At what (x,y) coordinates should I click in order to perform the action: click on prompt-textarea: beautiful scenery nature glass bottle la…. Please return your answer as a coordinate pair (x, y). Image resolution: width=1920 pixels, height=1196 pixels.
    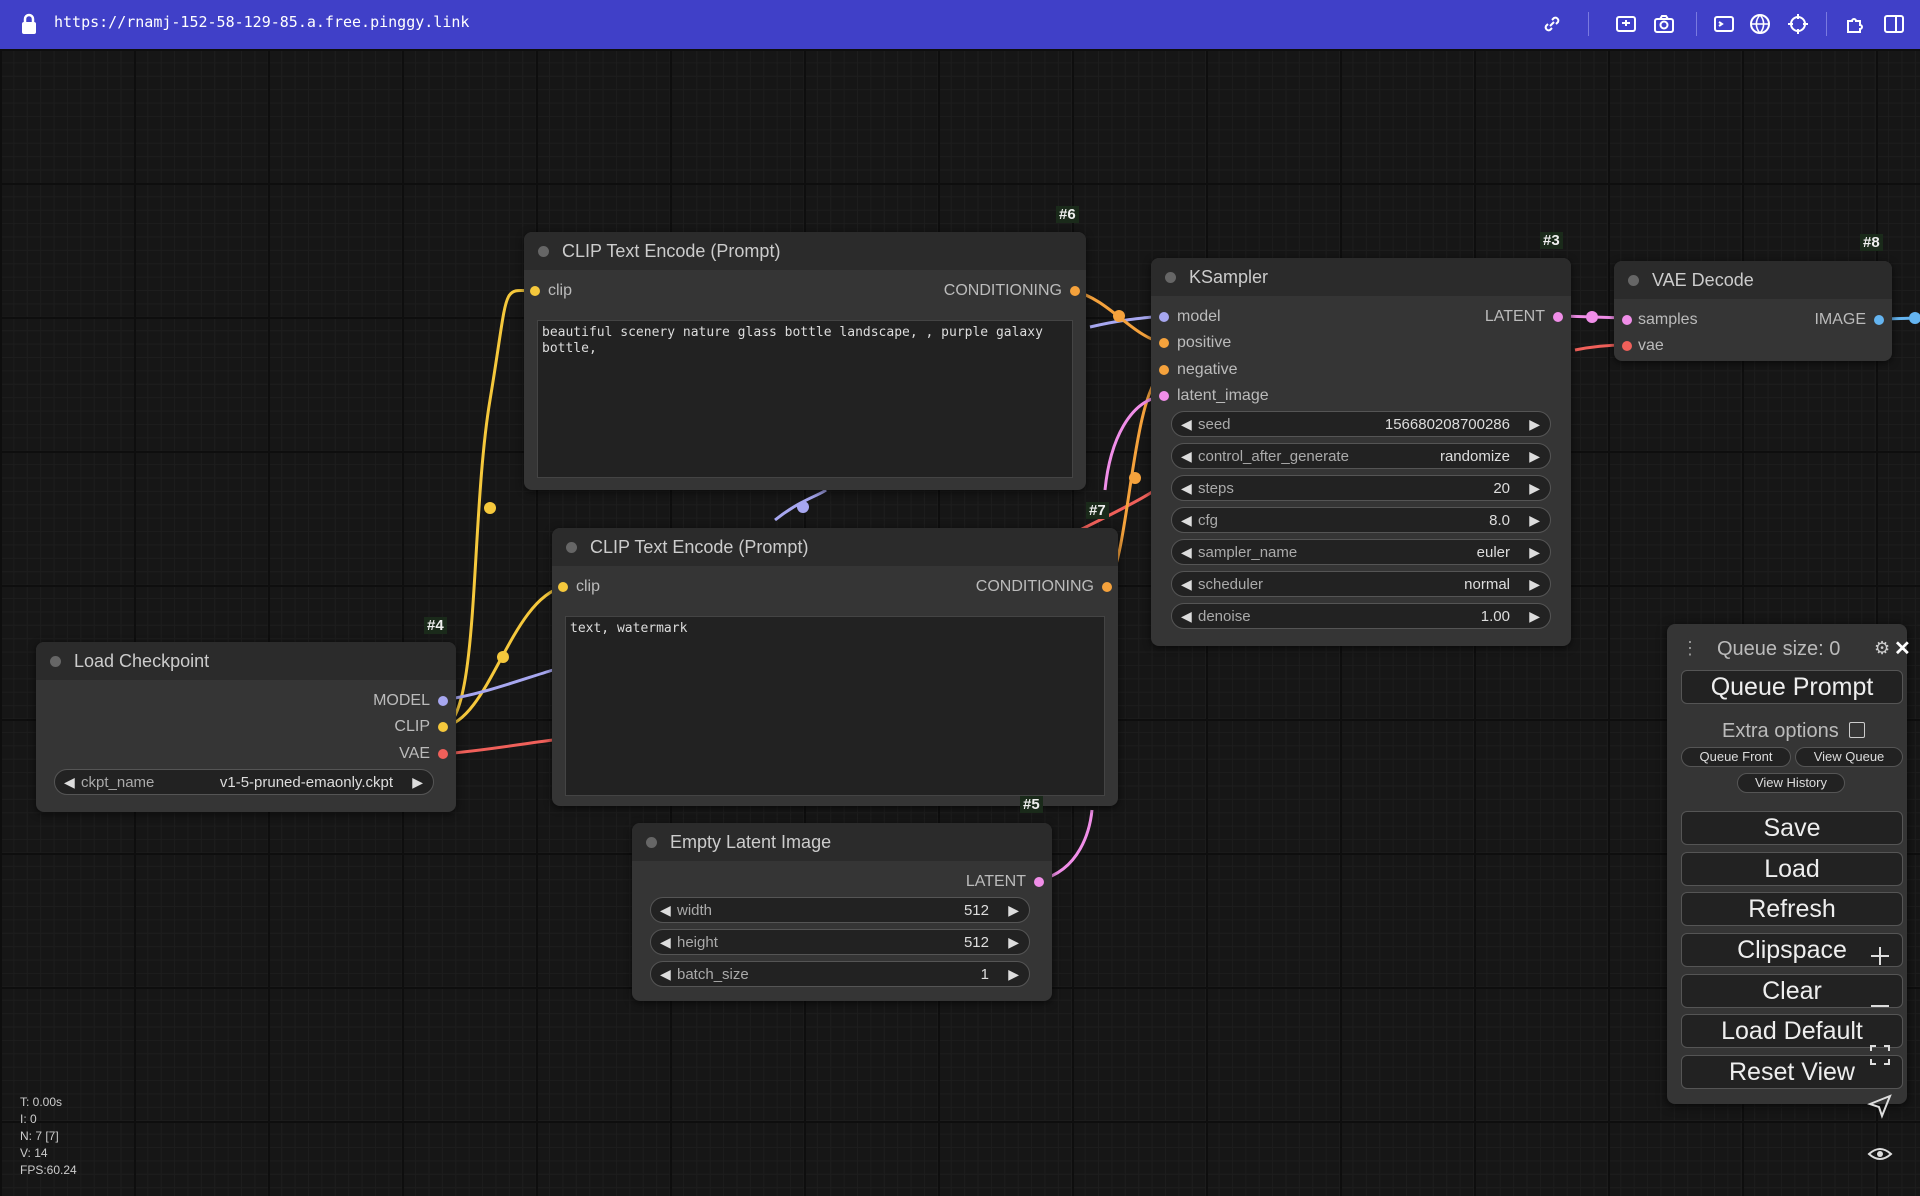
    Looking at the image, I should click on (805, 399).